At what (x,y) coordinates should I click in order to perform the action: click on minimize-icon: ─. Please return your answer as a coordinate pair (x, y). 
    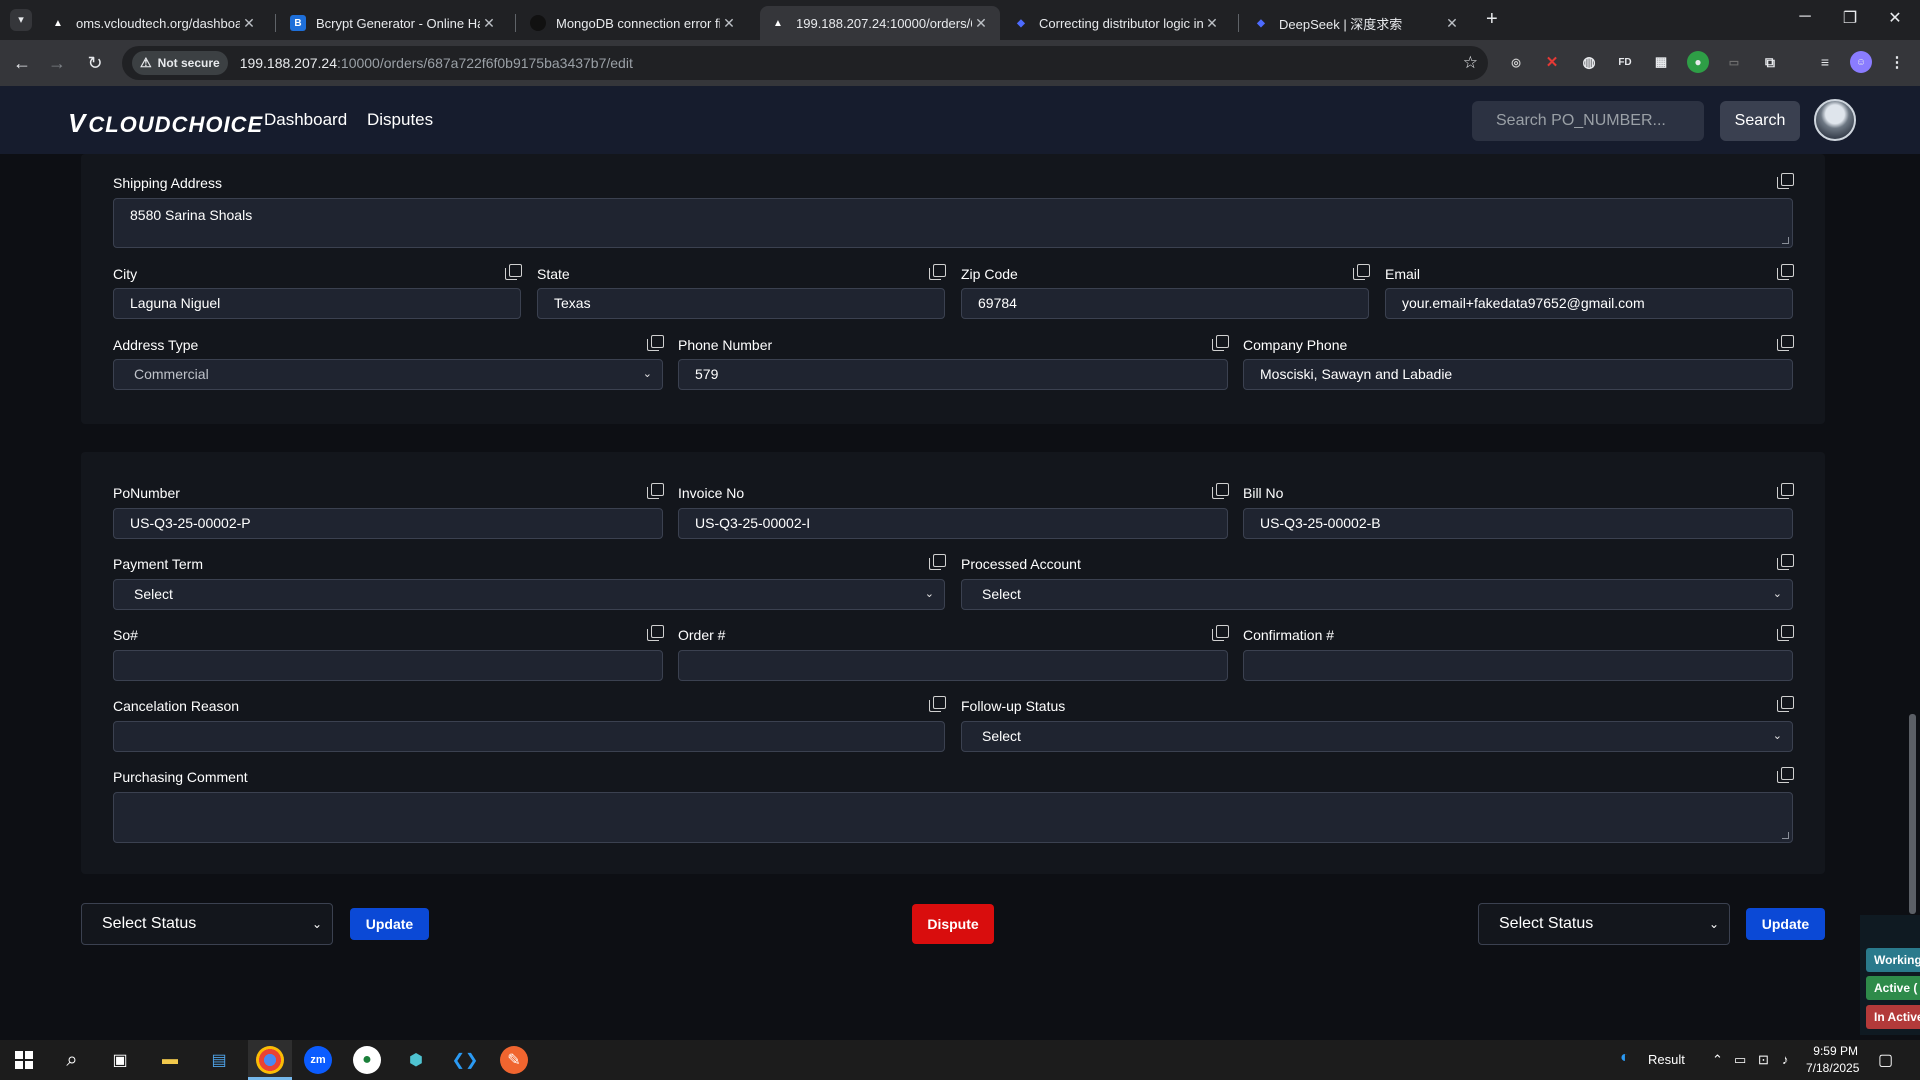
    Looking at the image, I should click on (1805, 17).